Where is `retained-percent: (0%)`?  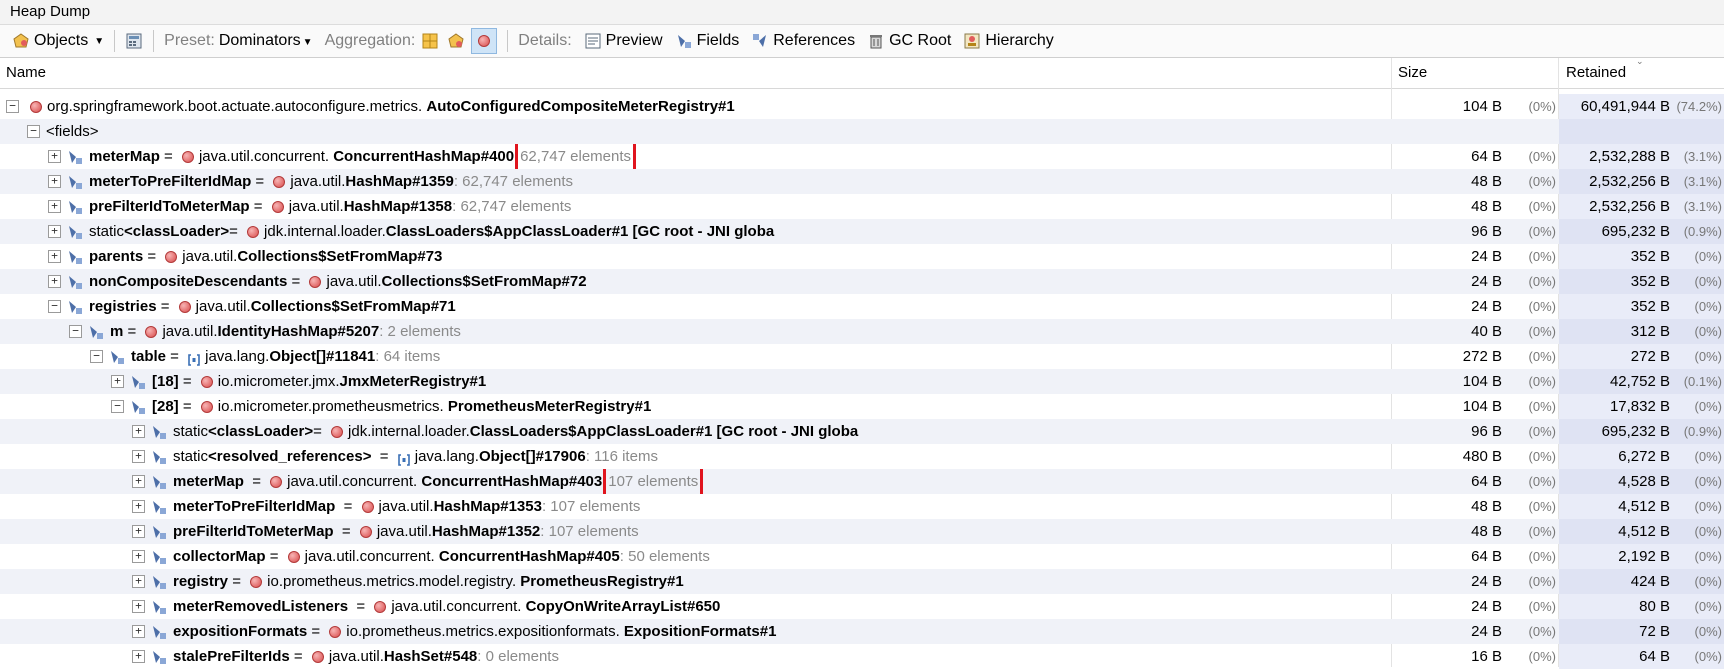
retained-percent: (0%) is located at coordinates (1708, 456).